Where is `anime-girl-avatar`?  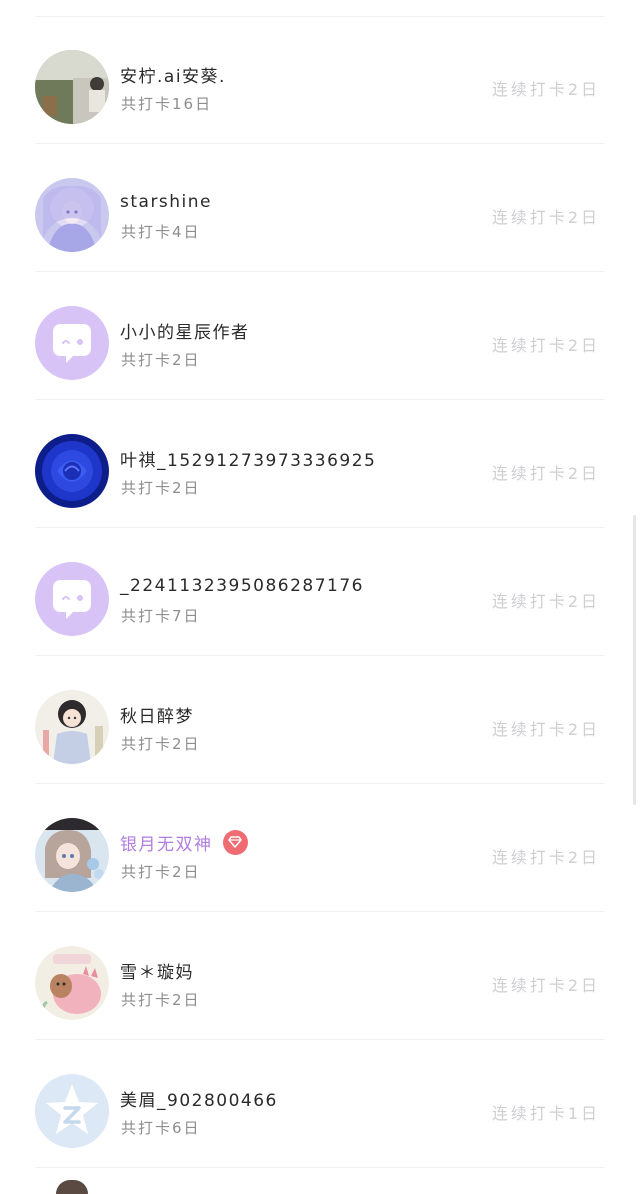 anime-girl-avatar is located at coordinates (72, 215).